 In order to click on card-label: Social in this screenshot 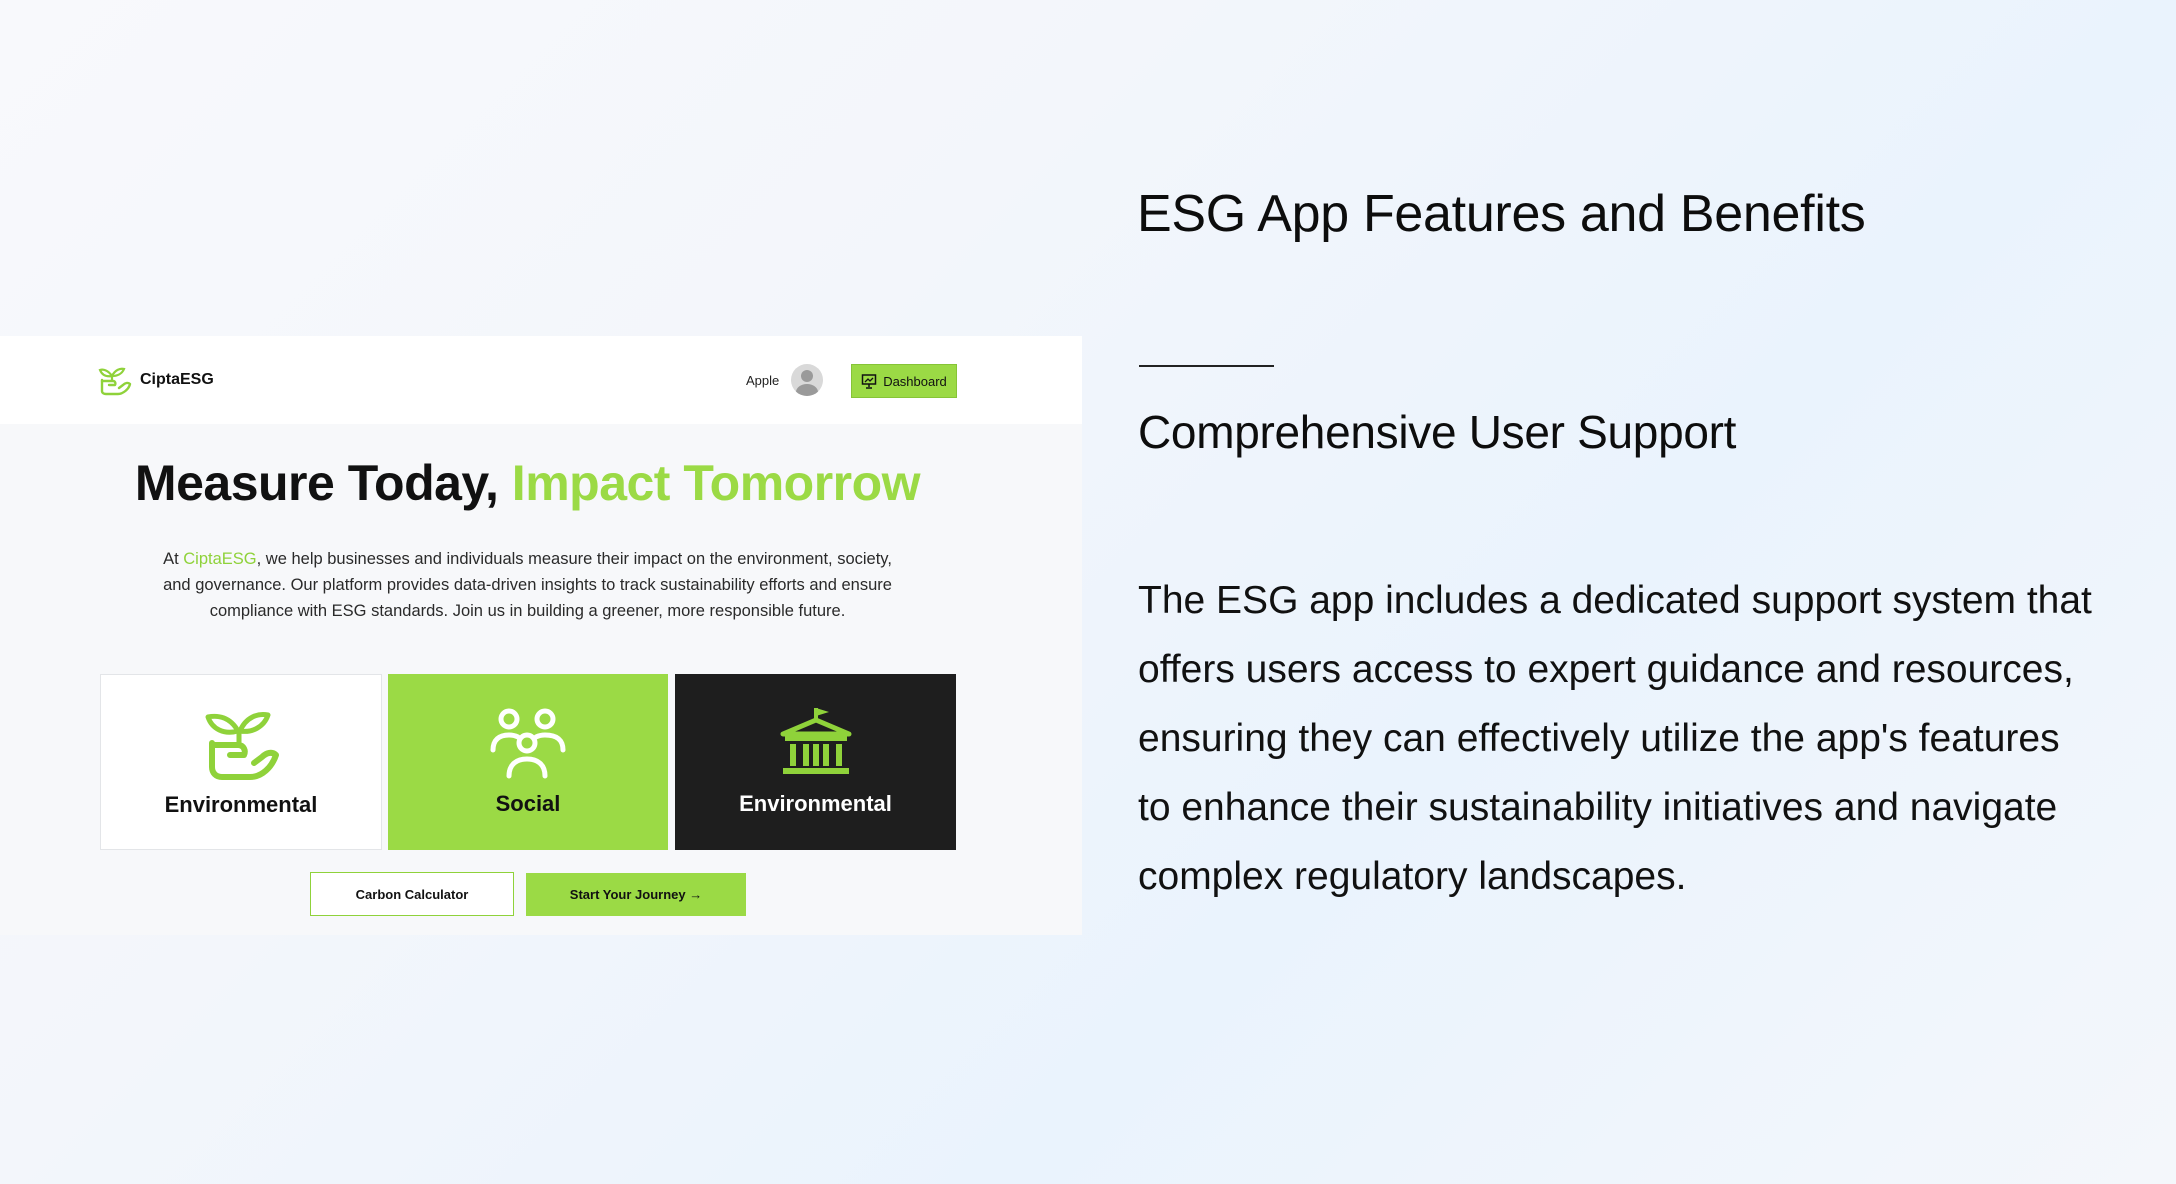, I will do `click(528, 803)`.